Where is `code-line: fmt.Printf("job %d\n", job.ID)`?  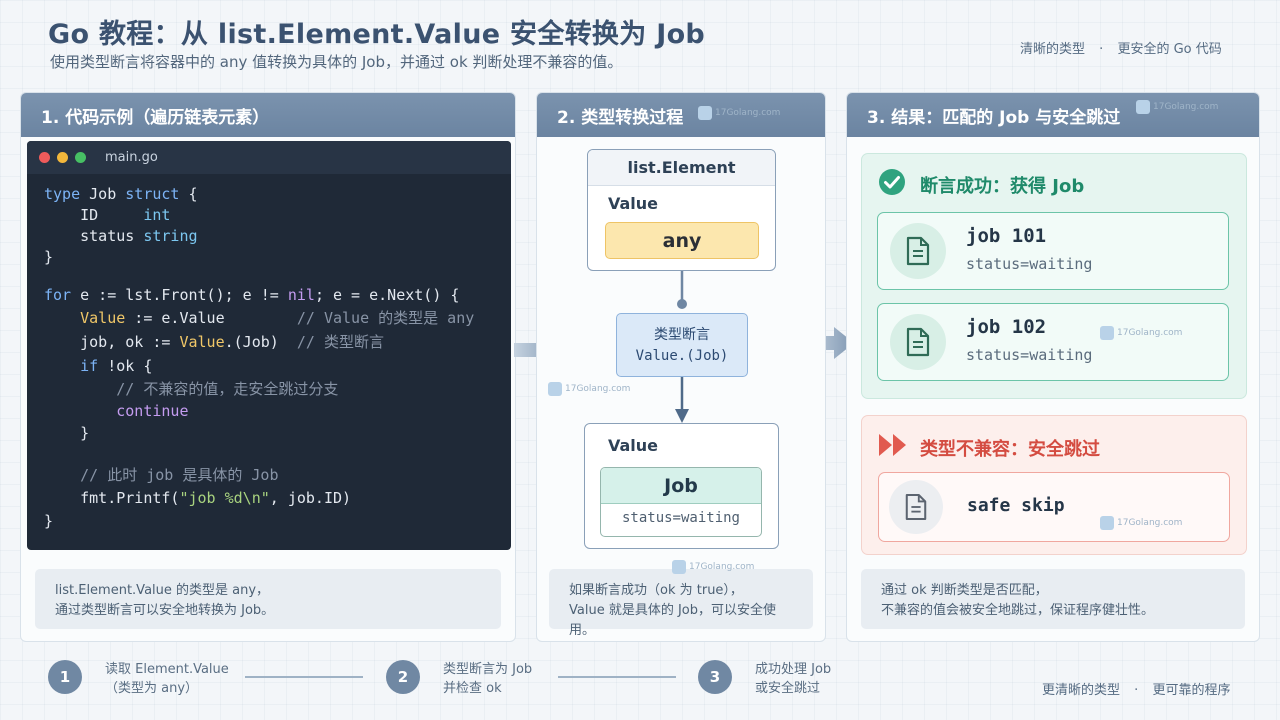 code-line: fmt.Printf("job %d\n", job.ID) is located at coordinates (198, 498).